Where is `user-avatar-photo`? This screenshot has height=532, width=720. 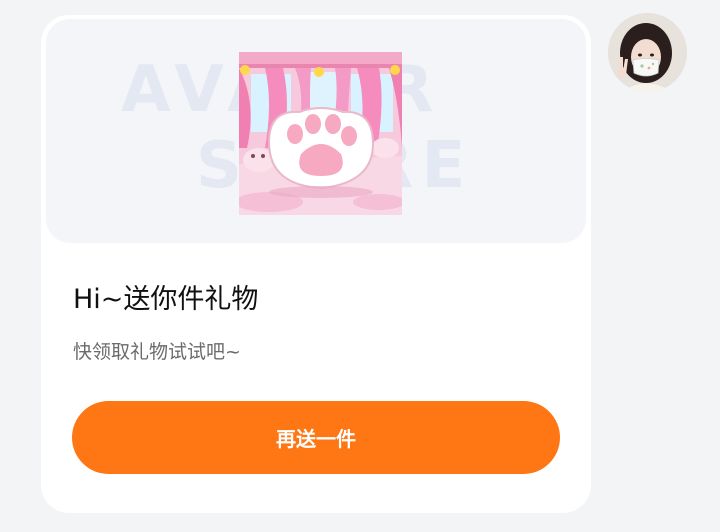
user-avatar-photo is located at coordinates (647, 52).